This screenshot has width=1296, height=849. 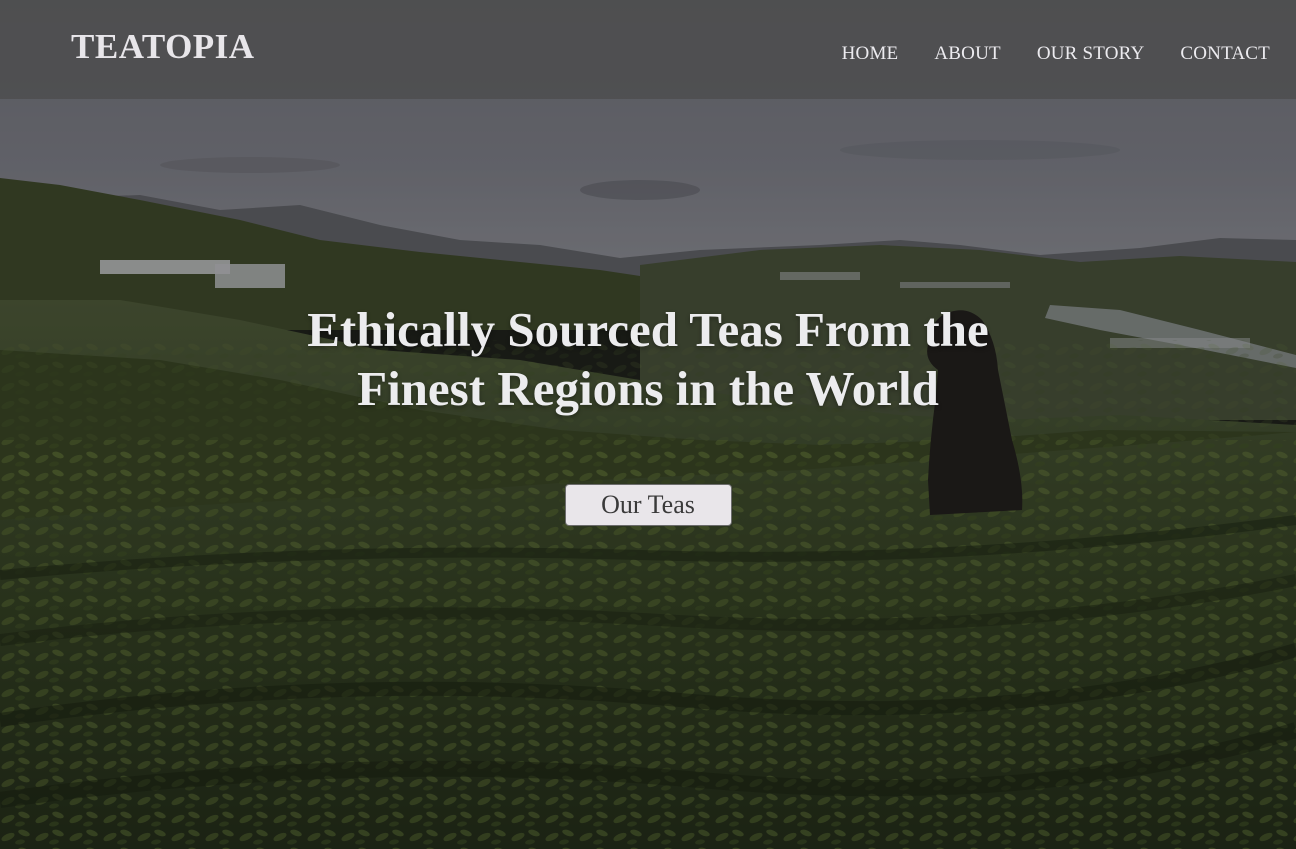 What do you see at coordinates (967, 54) in the screenshot?
I see `nav-about-link: ABOUT` at bounding box center [967, 54].